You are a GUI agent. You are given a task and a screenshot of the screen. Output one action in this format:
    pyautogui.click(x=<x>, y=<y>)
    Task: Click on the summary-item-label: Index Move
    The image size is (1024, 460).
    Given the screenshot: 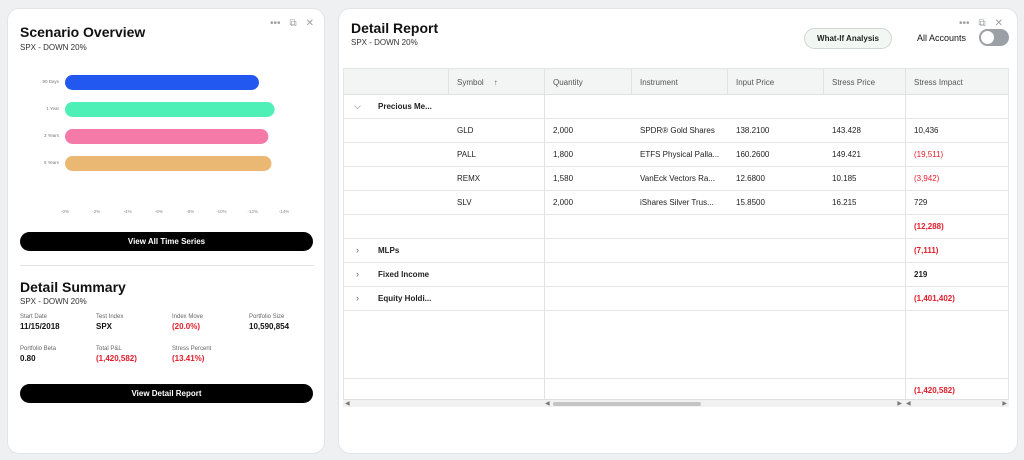 What is the action you would take?
    pyautogui.click(x=188, y=317)
    